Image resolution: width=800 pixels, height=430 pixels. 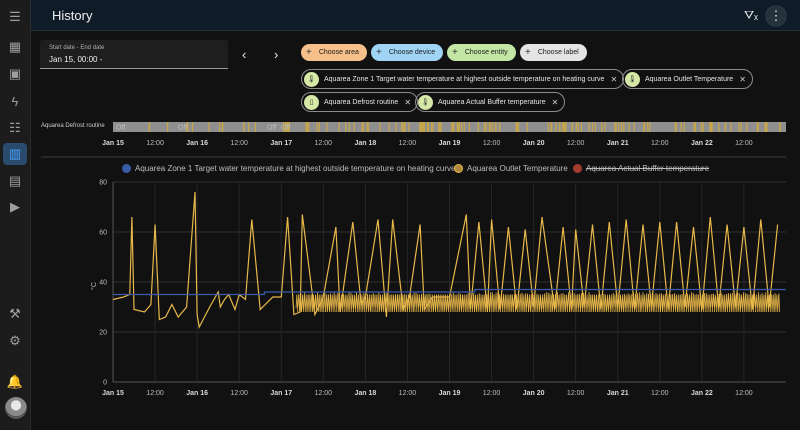 I want to click on x-tick-label: Jan 16, so click(x=197, y=393).